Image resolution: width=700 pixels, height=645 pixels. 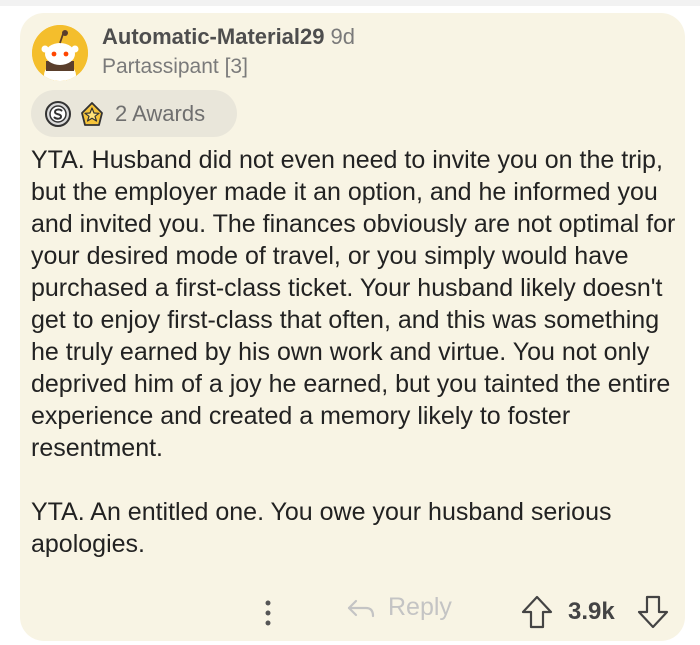 I want to click on reply-button: Reply, so click(x=399, y=607).